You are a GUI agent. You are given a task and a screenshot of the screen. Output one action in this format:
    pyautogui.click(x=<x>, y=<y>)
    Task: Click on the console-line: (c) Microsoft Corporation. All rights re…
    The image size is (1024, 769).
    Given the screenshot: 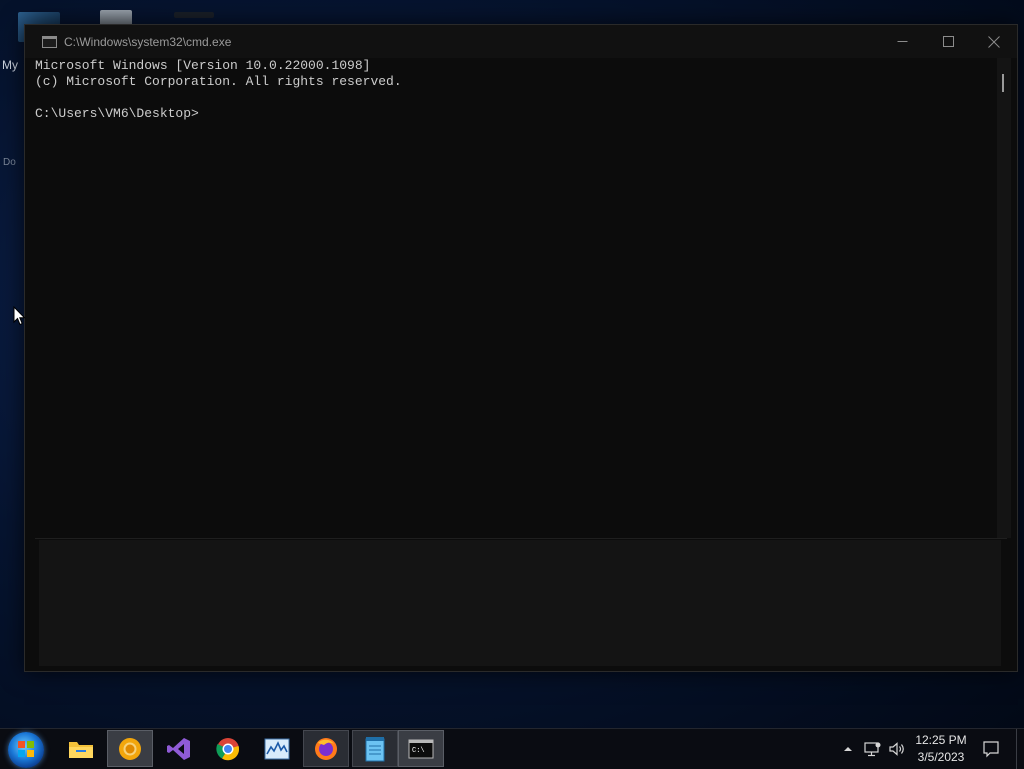 What is the action you would take?
    pyautogui.click(x=218, y=81)
    